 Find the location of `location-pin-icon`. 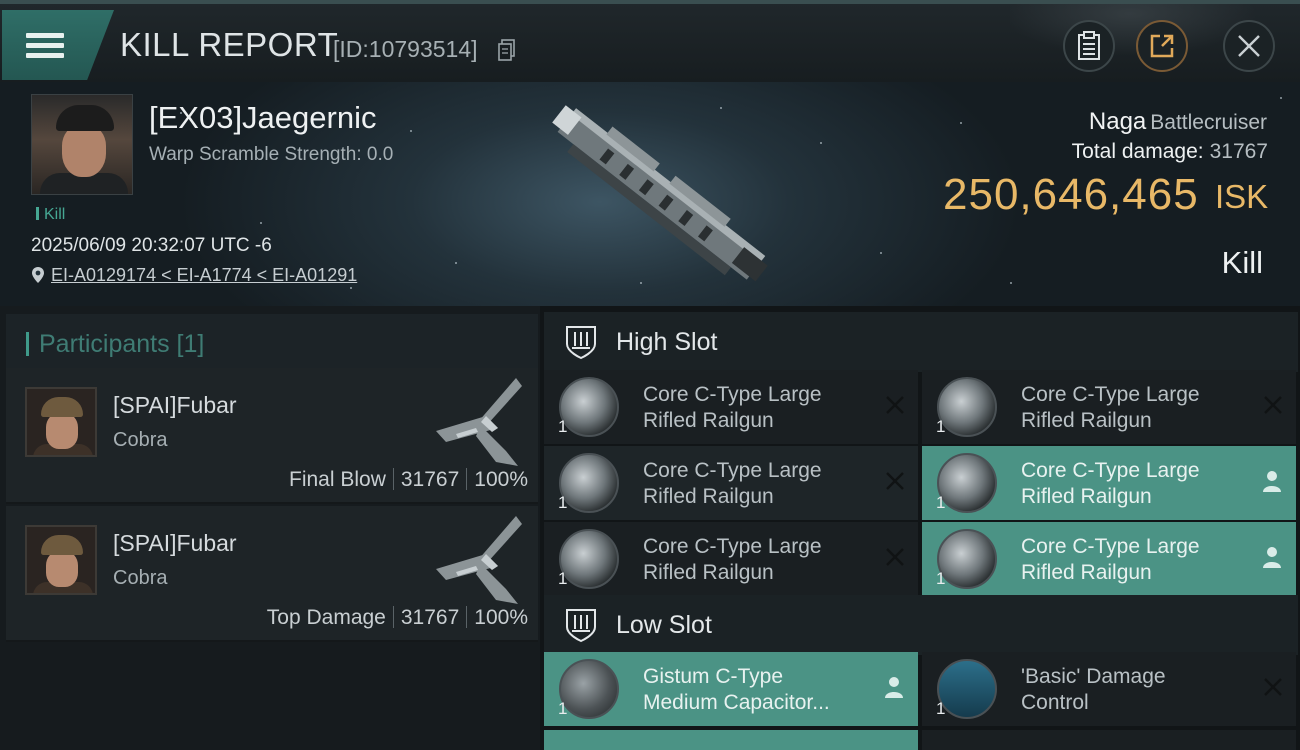

location-pin-icon is located at coordinates (38, 275).